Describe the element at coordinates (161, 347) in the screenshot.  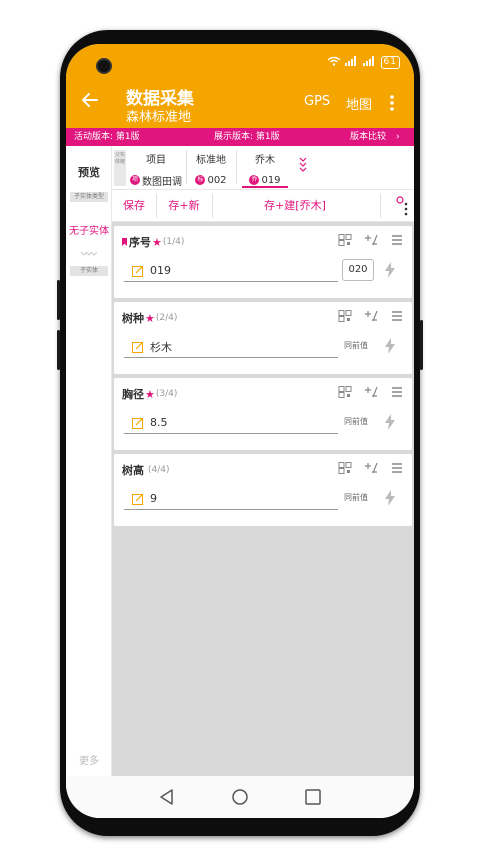
I see `field-value: 杉木` at that location.